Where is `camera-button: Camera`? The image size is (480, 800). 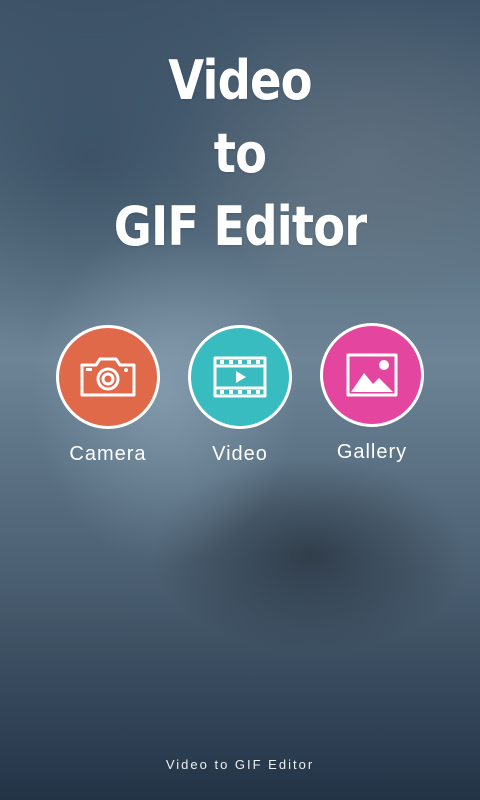 camera-button: Camera is located at coordinates (108, 395).